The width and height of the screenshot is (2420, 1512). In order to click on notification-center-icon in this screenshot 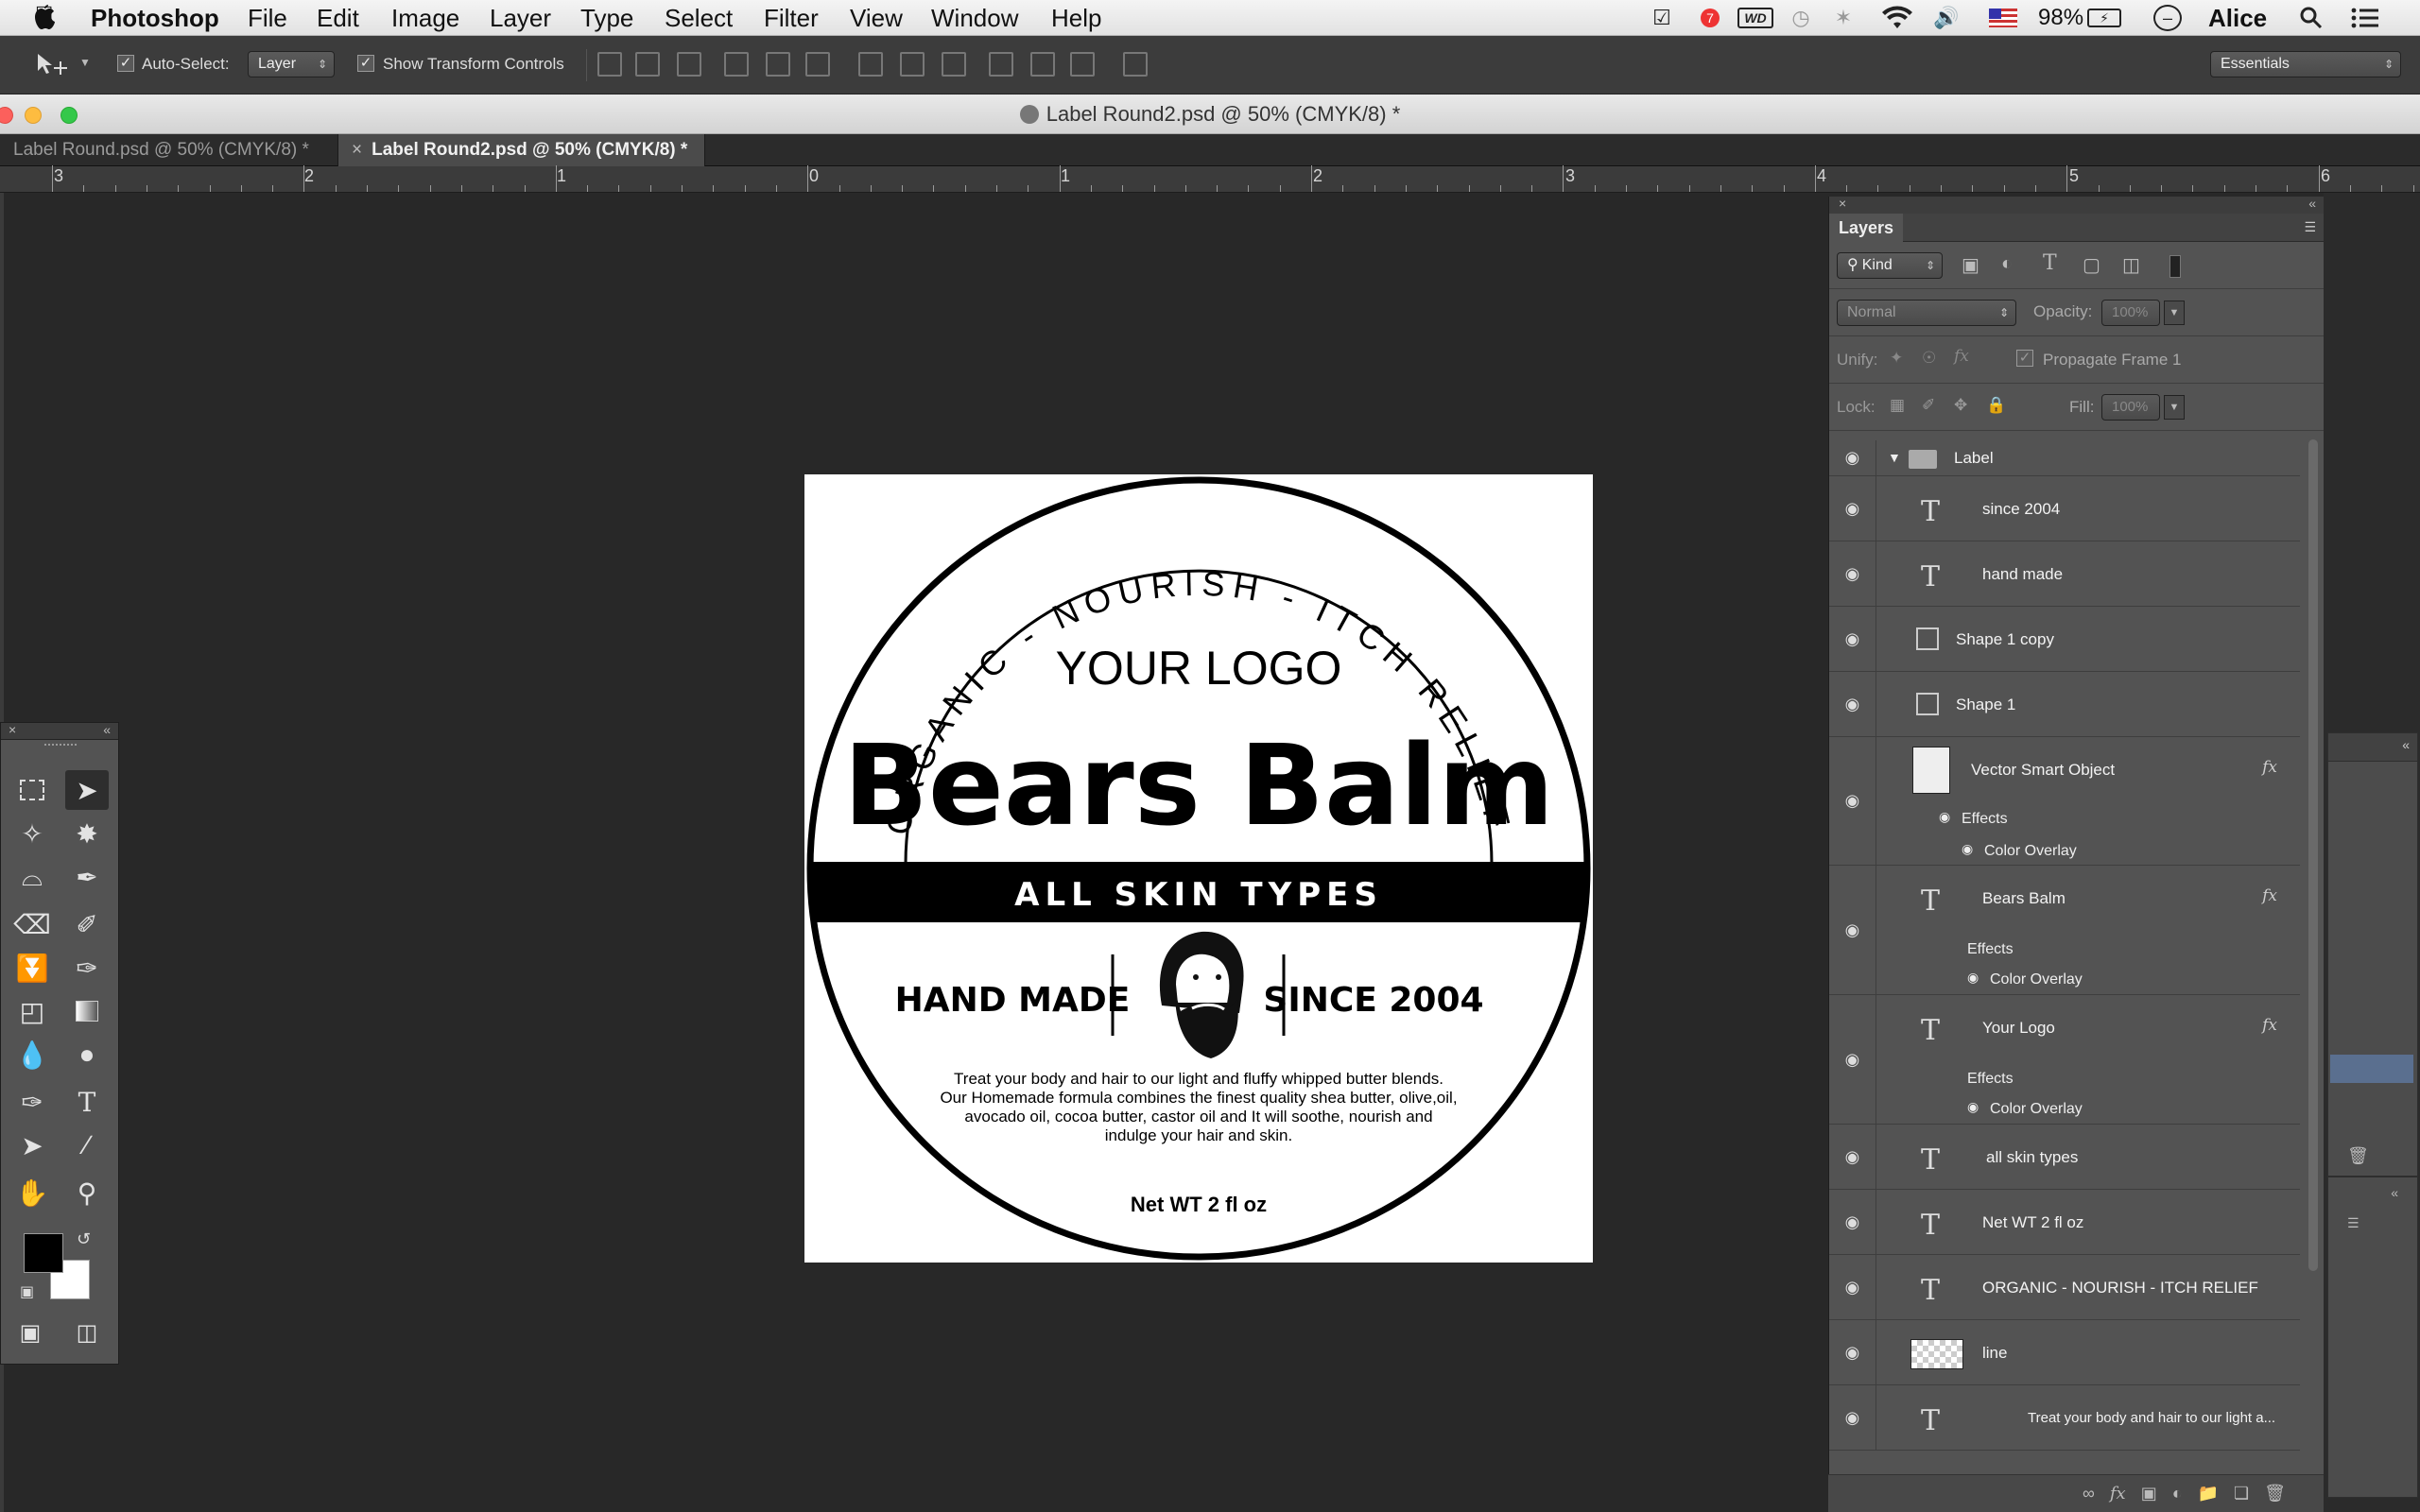, I will do `click(2365, 18)`.